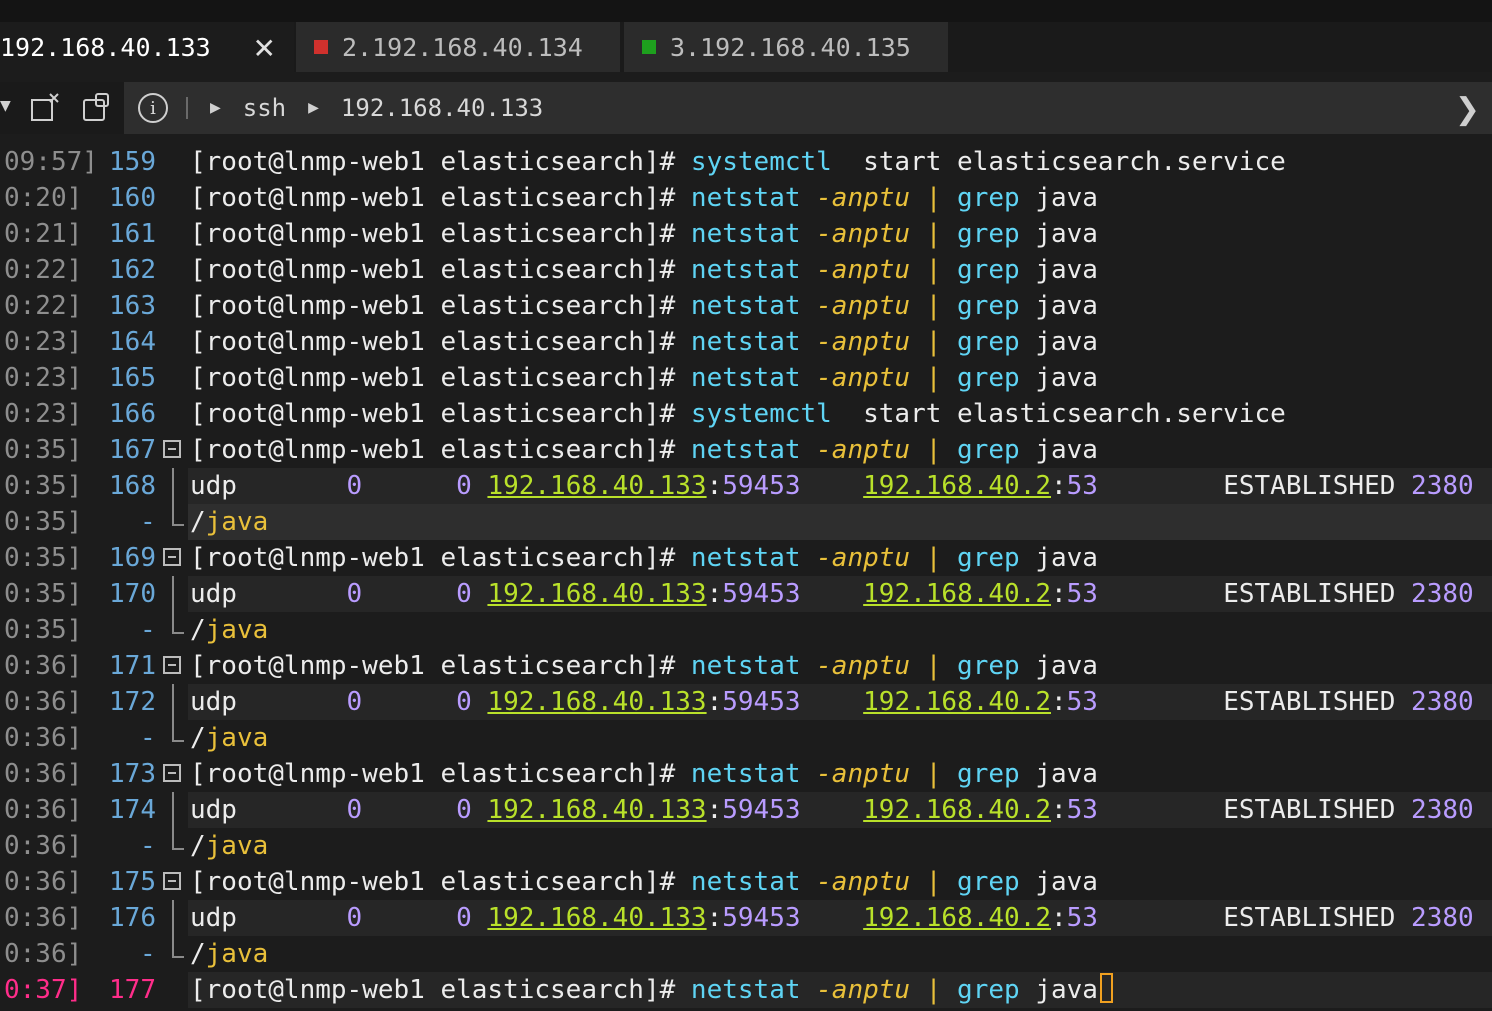 The image size is (1492, 1011). What do you see at coordinates (43, 198) in the screenshot?
I see `timestamp: 0:20]` at bounding box center [43, 198].